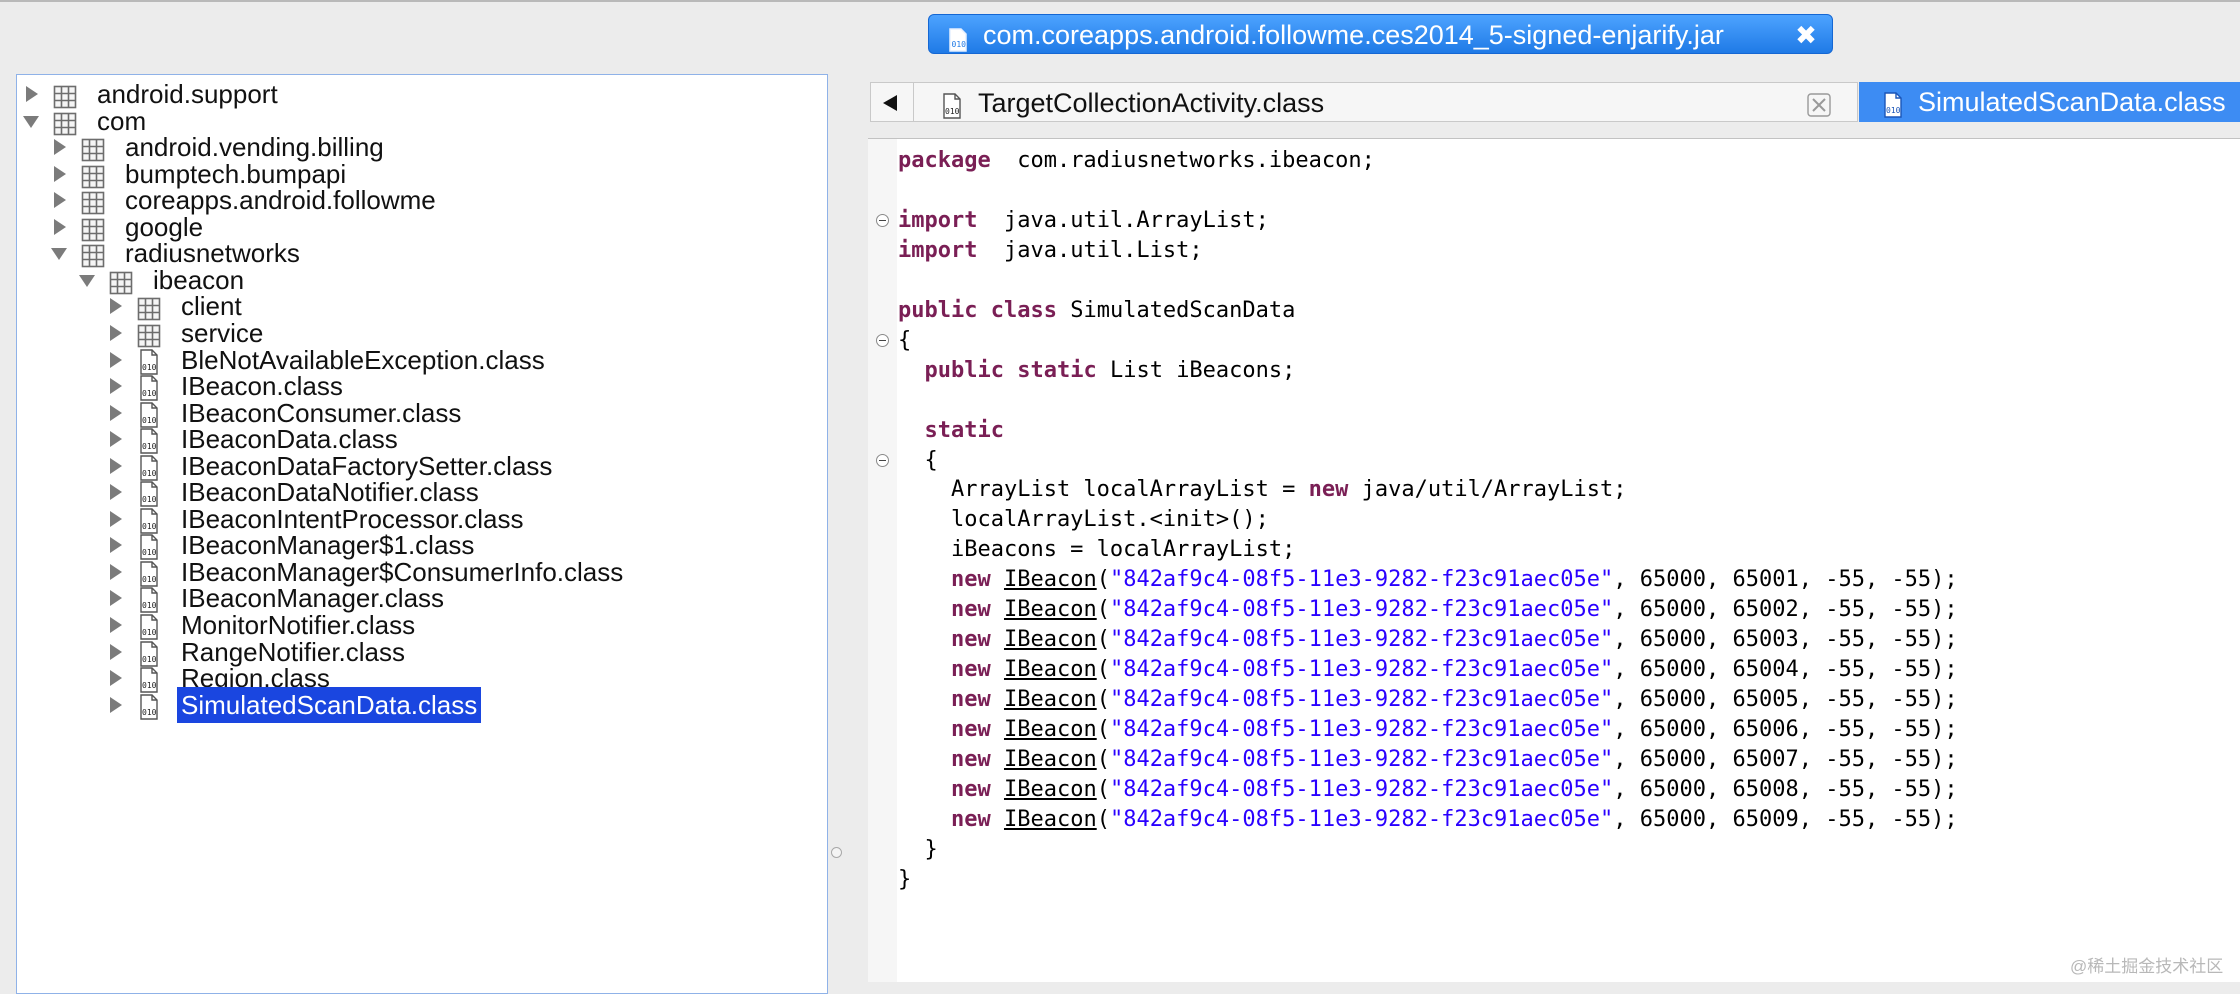 This screenshot has height=994, width=2240. I want to click on code-text: }, so click(905, 879).